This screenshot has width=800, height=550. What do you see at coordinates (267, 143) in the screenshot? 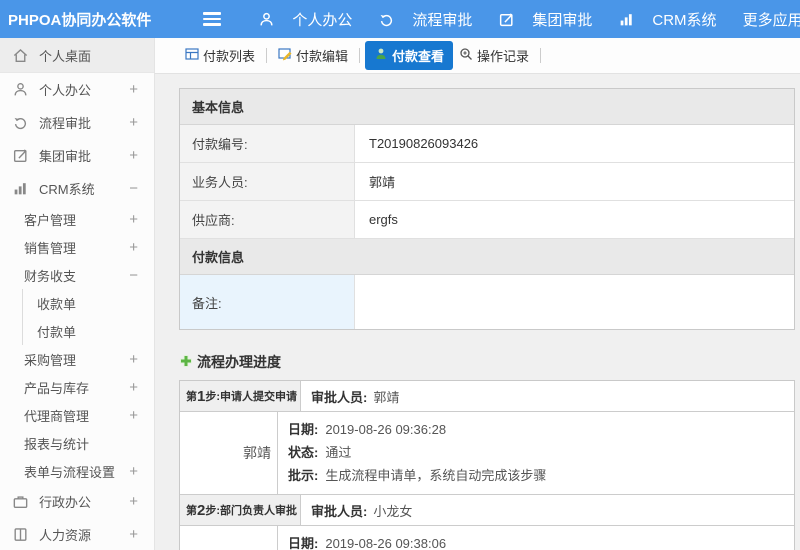
I see `field-label: 付款编号:` at bounding box center [267, 143].